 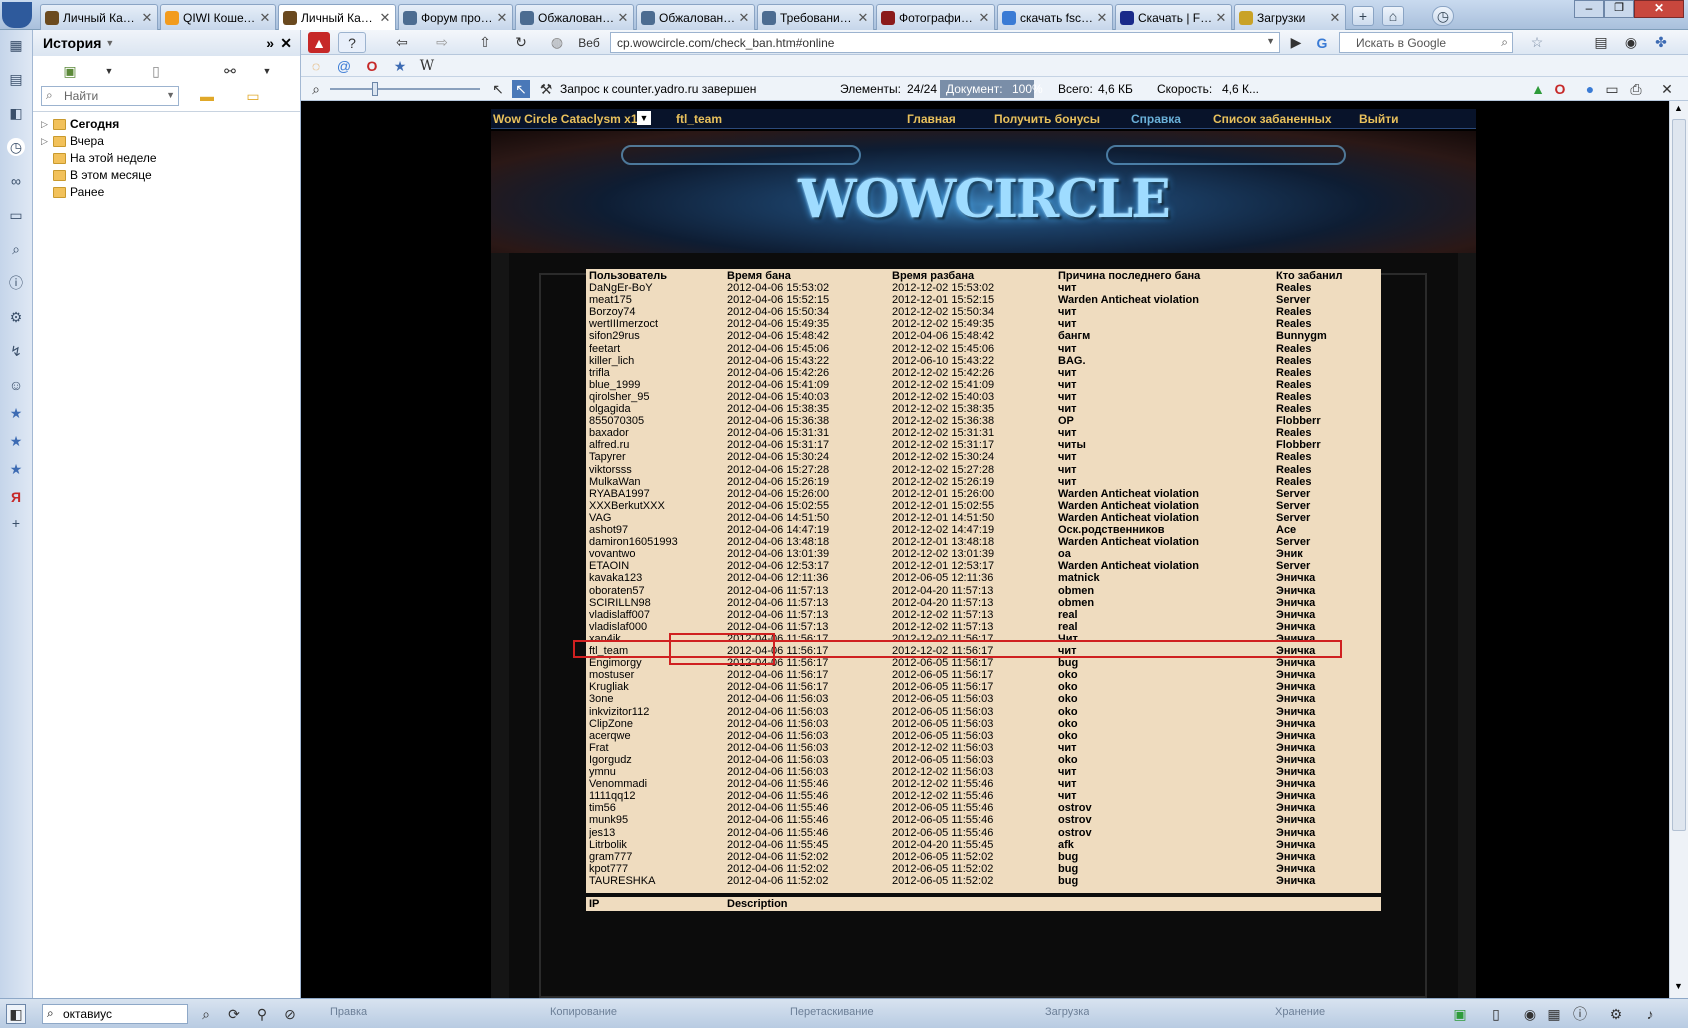 I want to click on delete-icon: ▯, so click(x=156, y=71).